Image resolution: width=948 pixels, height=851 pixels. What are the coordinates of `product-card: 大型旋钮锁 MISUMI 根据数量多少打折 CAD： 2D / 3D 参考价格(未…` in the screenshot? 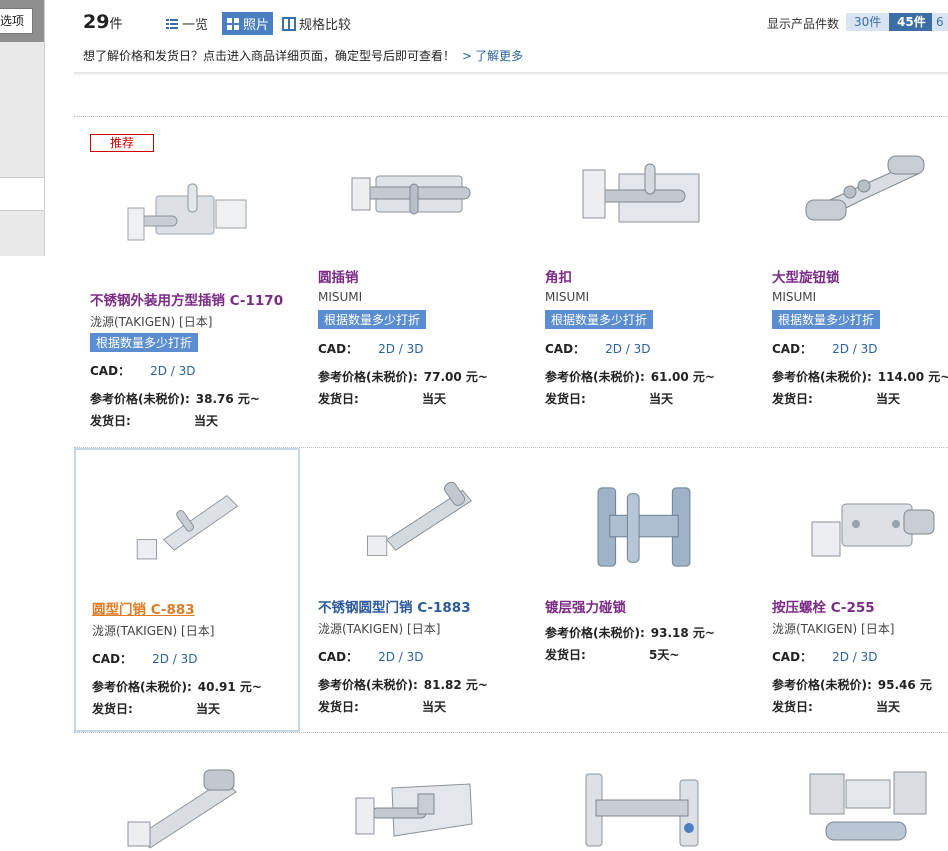 It's located at (852, 261).